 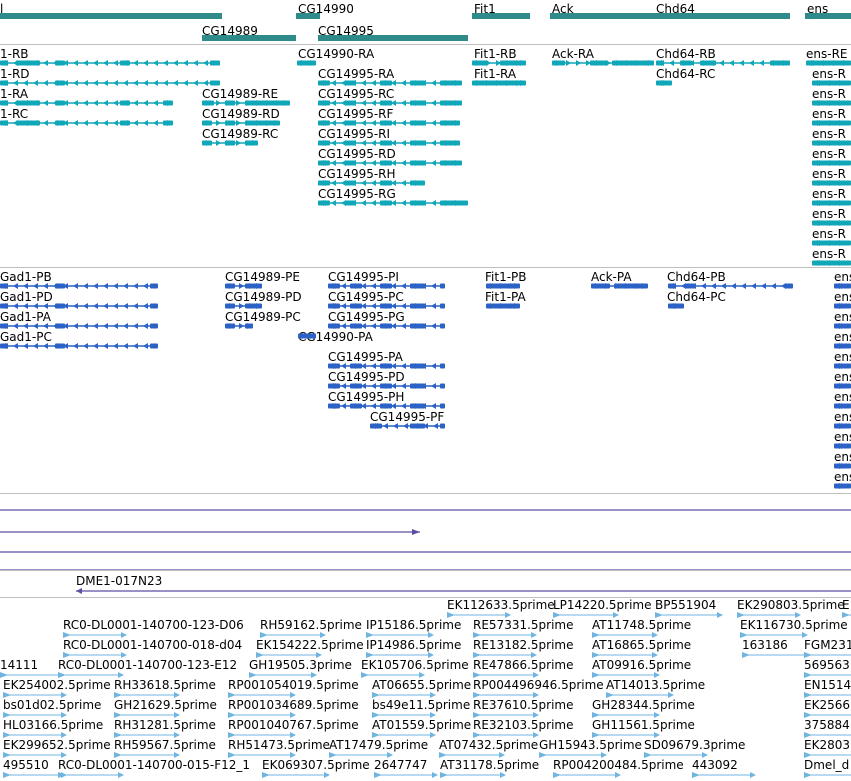 What do you see at coordinates (590, 745) in the screenshot?
I see `est-label: GH15943.5prime` at bounding box center [590, 745].